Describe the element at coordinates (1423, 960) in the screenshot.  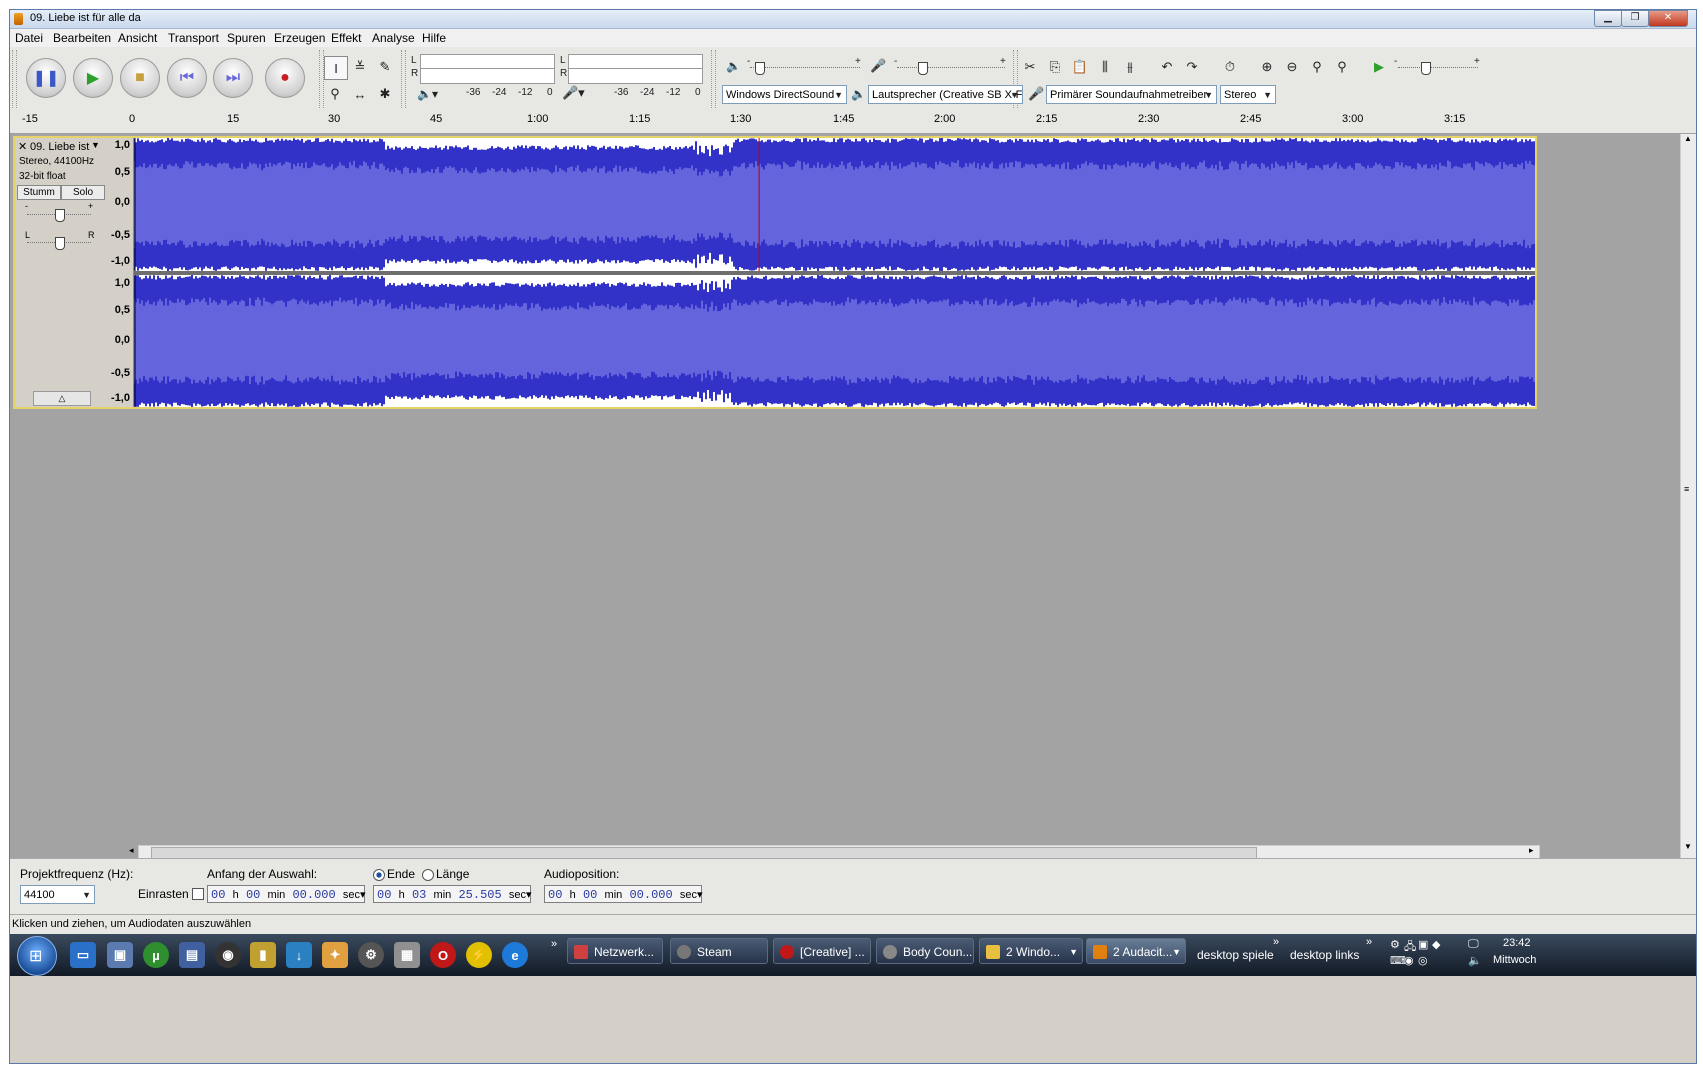
I see `tray-disc-icon: ◎` at that location.